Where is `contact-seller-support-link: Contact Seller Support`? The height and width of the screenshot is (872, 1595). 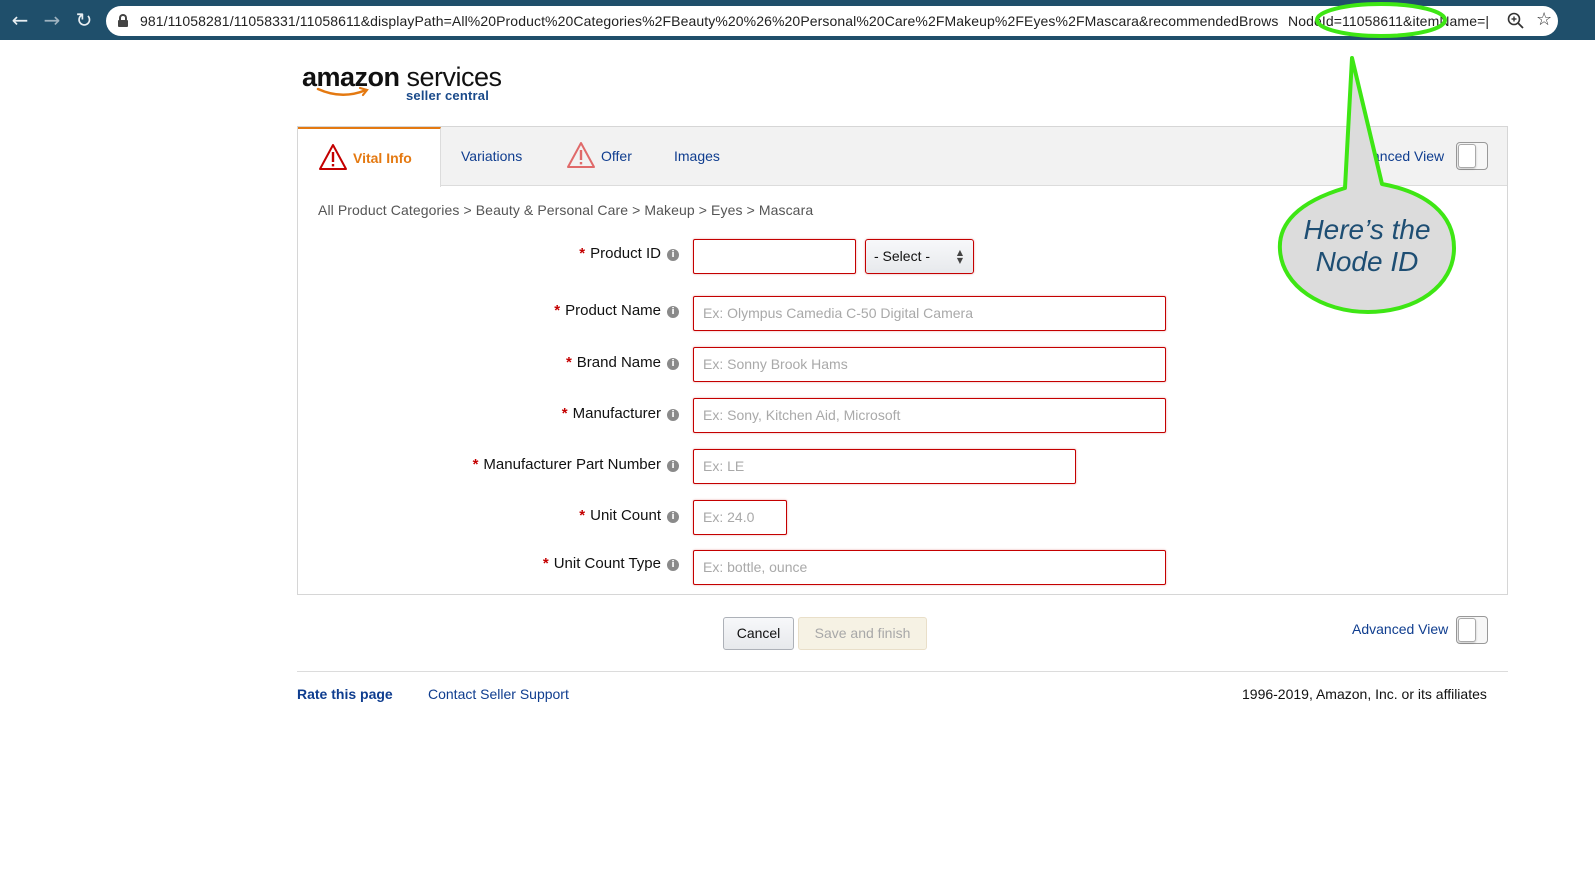 contact-seller-support-link: Contact Seller Support is located at coordinates (498, 694).